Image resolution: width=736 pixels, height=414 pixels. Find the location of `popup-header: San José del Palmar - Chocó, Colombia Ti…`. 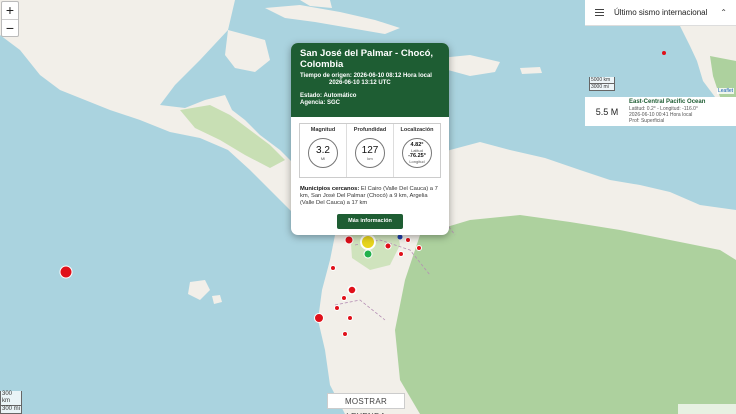

popup-header: San José del Palmar - Chocó, Colombia Ti… is located at coordinates (370, 80).